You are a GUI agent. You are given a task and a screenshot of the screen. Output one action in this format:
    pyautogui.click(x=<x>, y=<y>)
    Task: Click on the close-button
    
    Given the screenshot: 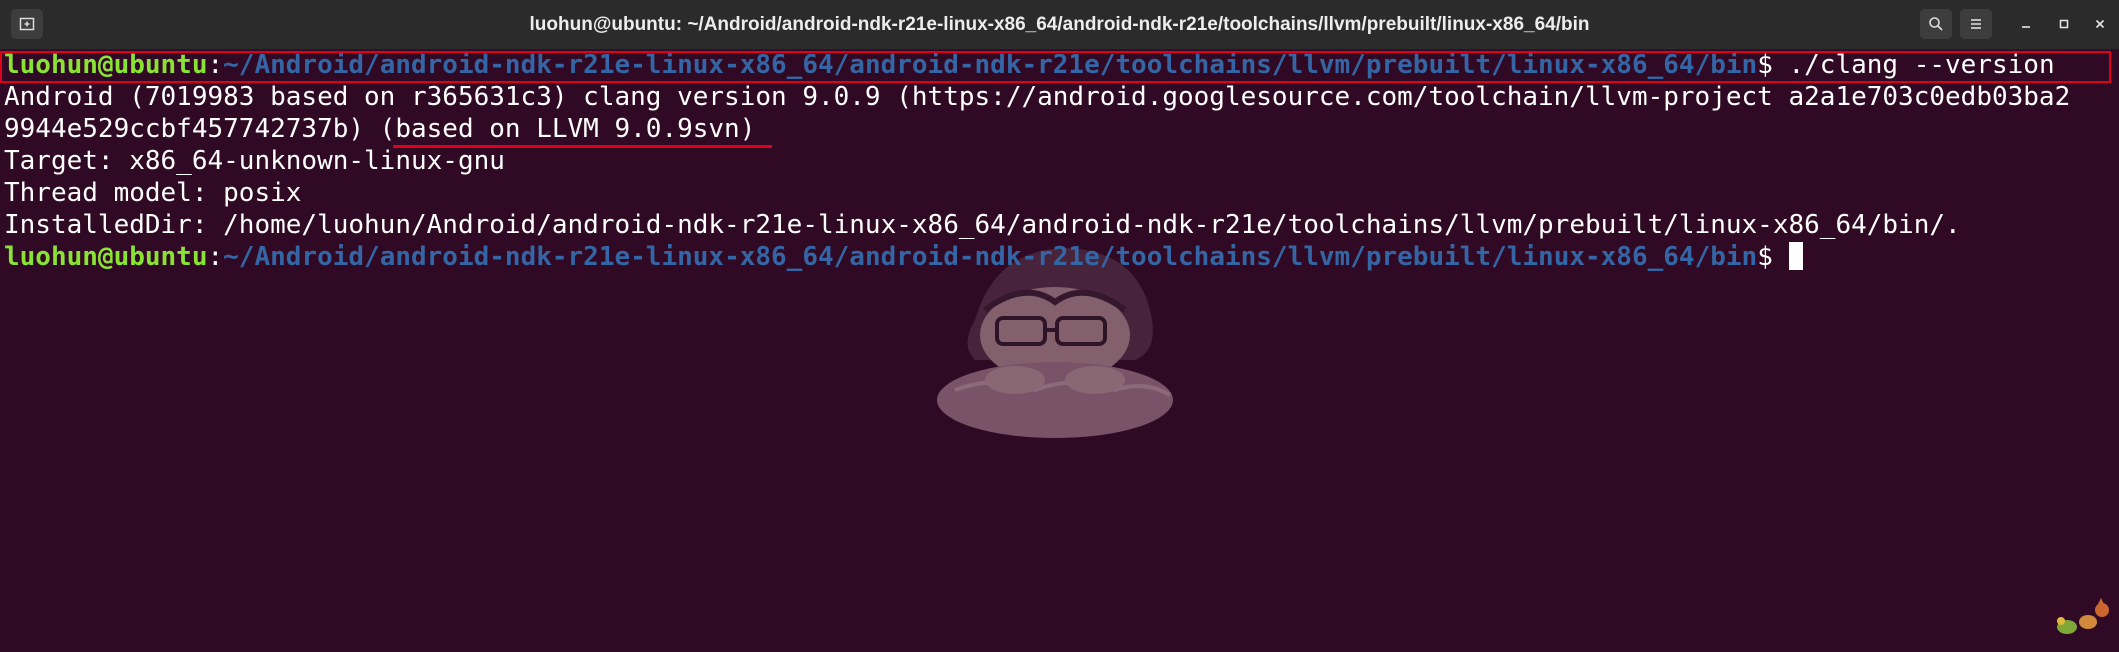 What is the action you would take?
    pyautogui.click(x=2100, y=24)
    